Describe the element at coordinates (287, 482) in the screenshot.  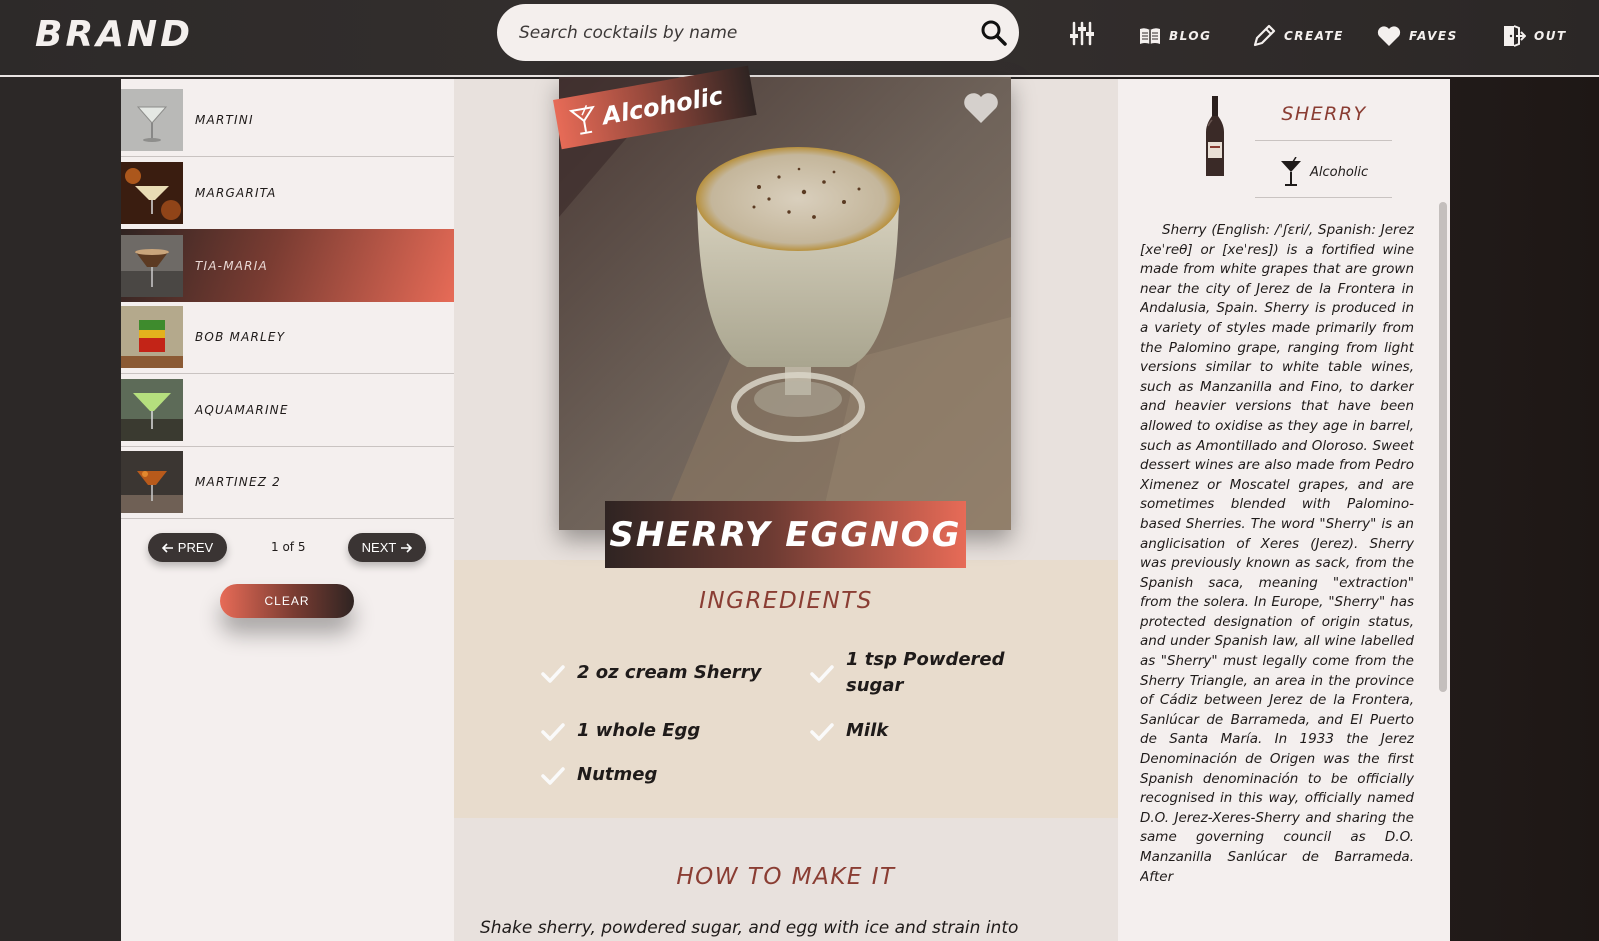
I see `list-item-martinez-2: MARTINEZ 2` at that location.